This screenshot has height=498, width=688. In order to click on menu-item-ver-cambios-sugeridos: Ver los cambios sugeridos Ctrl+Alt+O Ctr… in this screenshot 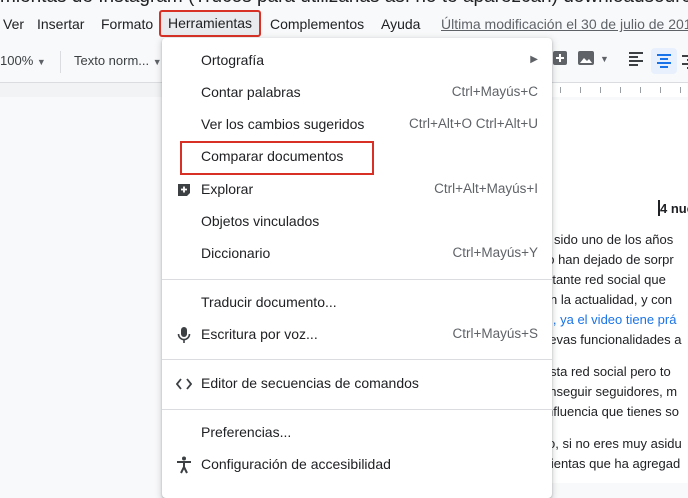, I will do `click(357, 125)`.